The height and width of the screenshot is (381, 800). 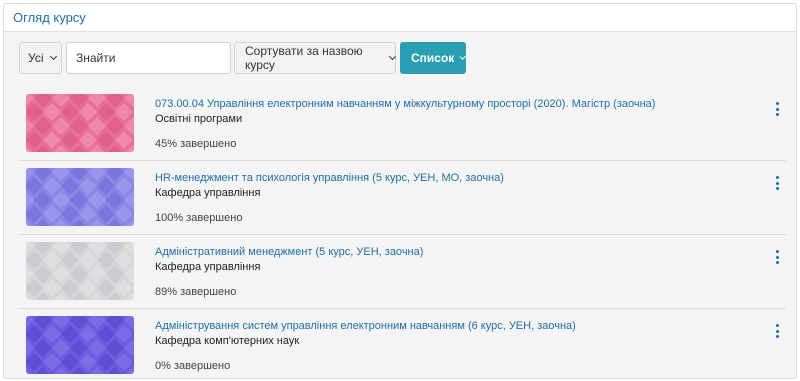 I want to click on sort-dropdown-button: Сортувати за назвою курсу, so click(x=315, y=58).